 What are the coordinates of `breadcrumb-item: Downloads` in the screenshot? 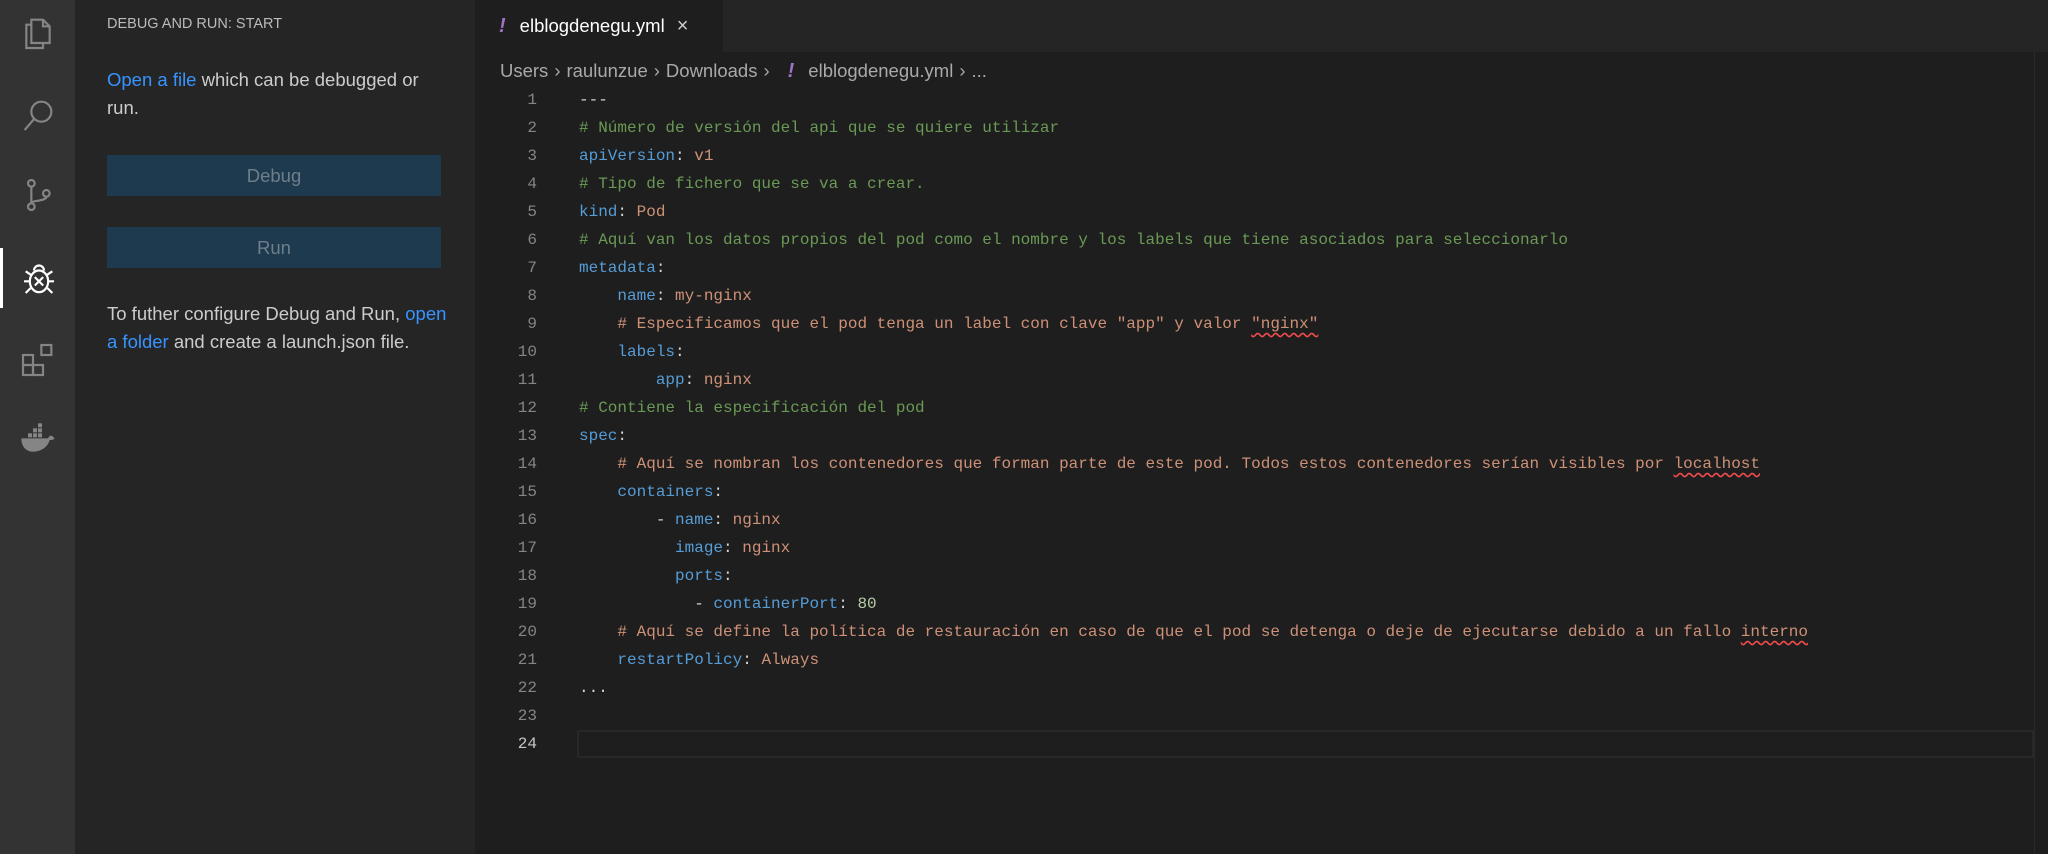 It's located at (712, 71).